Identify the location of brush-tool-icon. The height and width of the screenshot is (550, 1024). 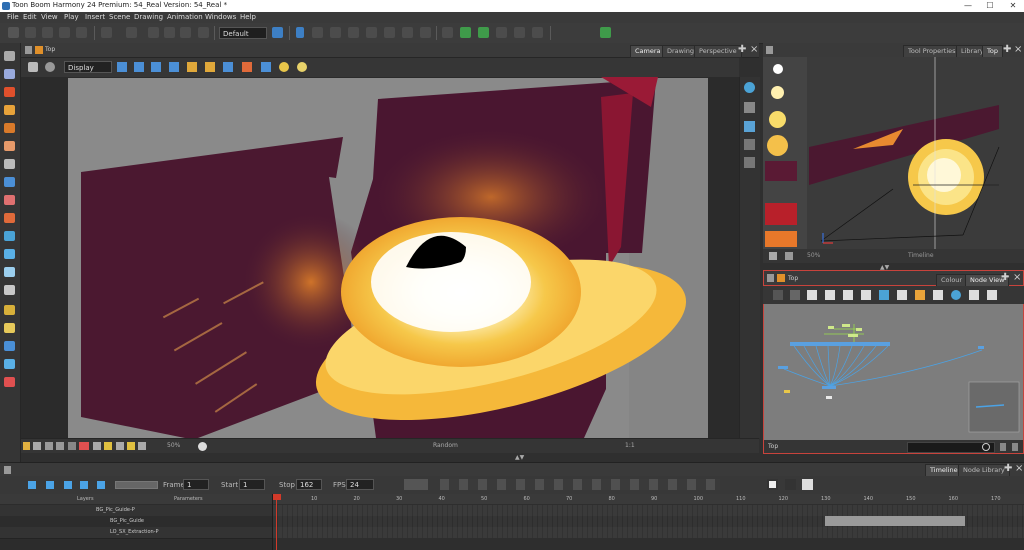
(9, 92).